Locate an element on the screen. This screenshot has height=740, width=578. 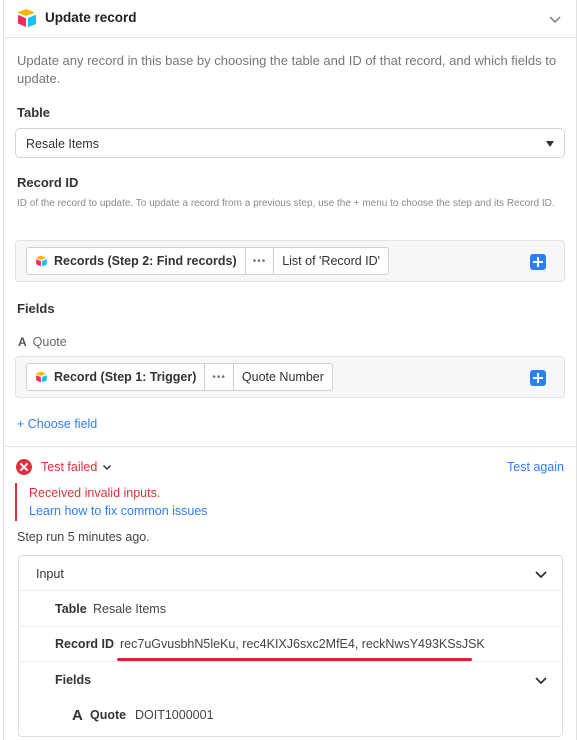
error-message: Received invalid inputs. is located at coordinates (95, 493).